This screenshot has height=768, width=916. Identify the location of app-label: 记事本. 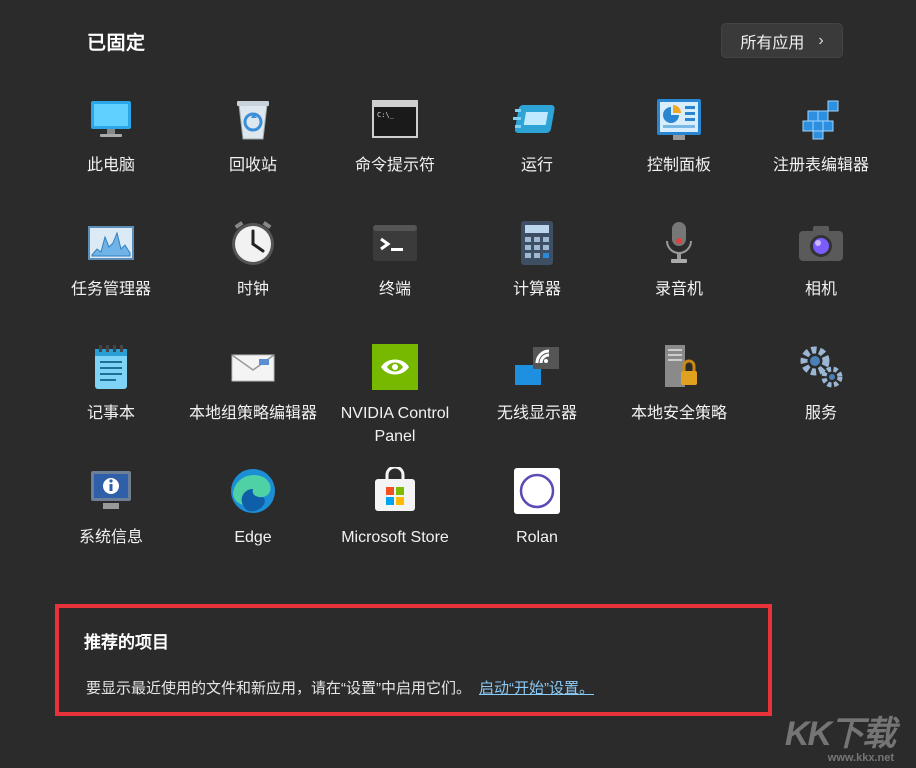
(111, 413).